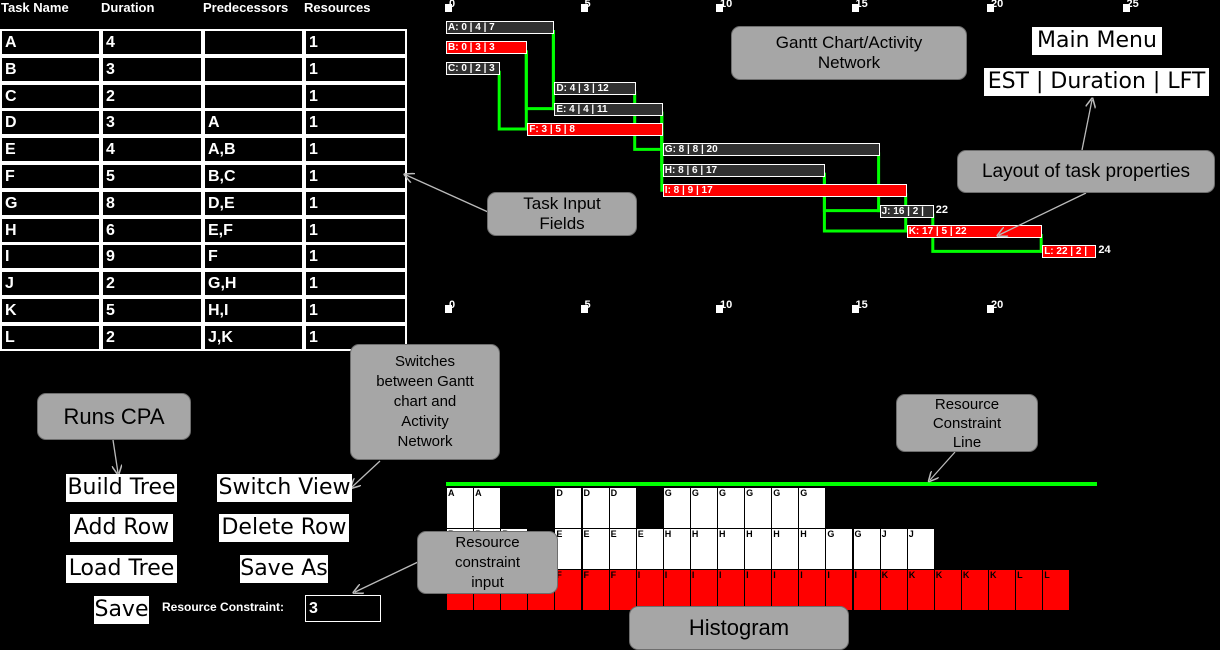 This screenshot has height=650, width=1220. What do you see at coordinates (1086, 171) in the screenshot?
I see `callout-layout-props: Layout of task properties` at bounding box center [1086, 171].